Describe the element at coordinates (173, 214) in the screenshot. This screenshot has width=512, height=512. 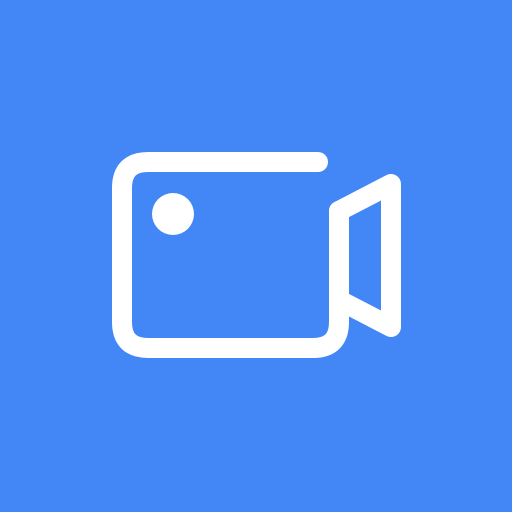
I see `record-indicator-dot` at that location.